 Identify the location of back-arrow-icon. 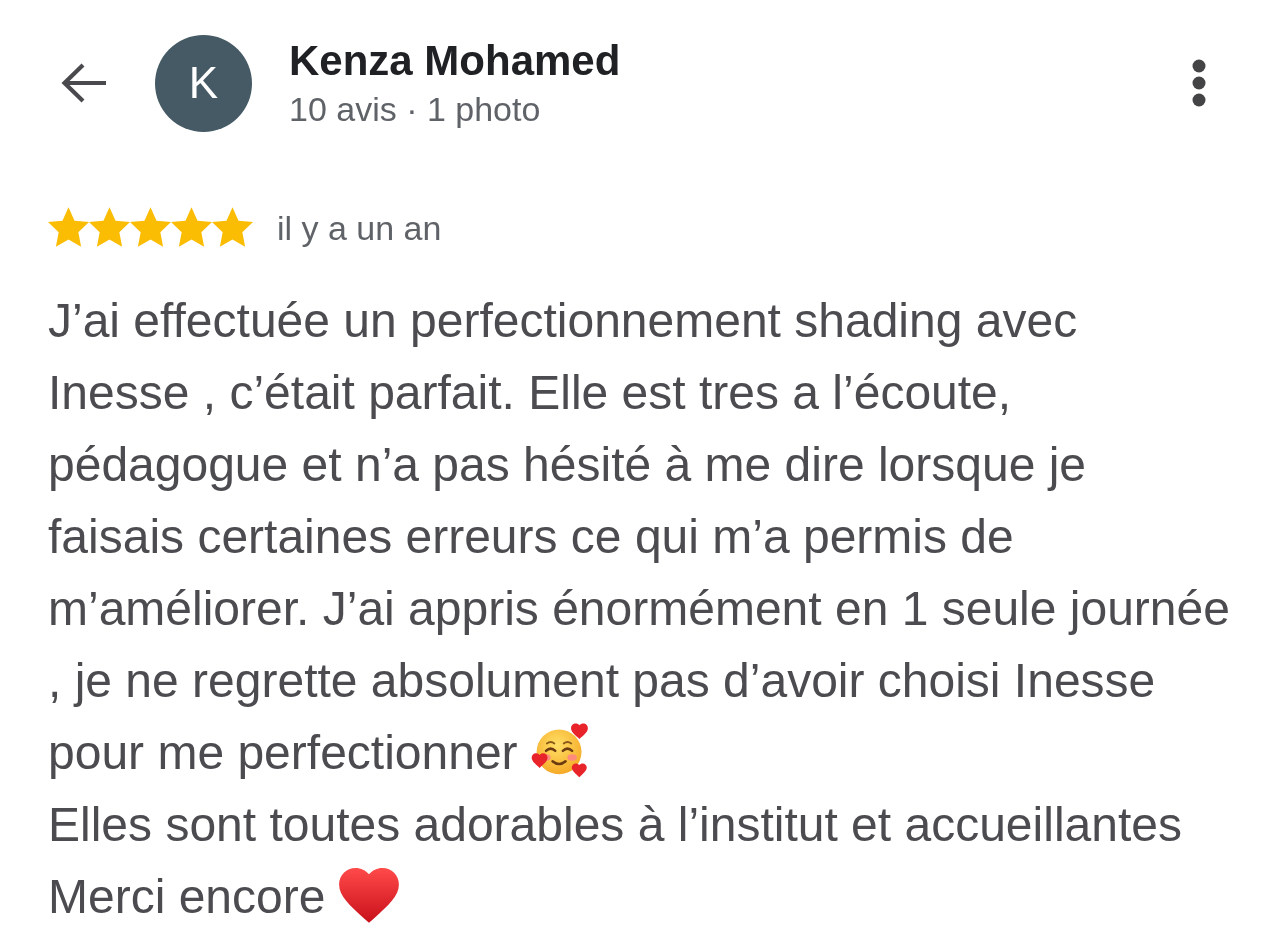
(84, 83).